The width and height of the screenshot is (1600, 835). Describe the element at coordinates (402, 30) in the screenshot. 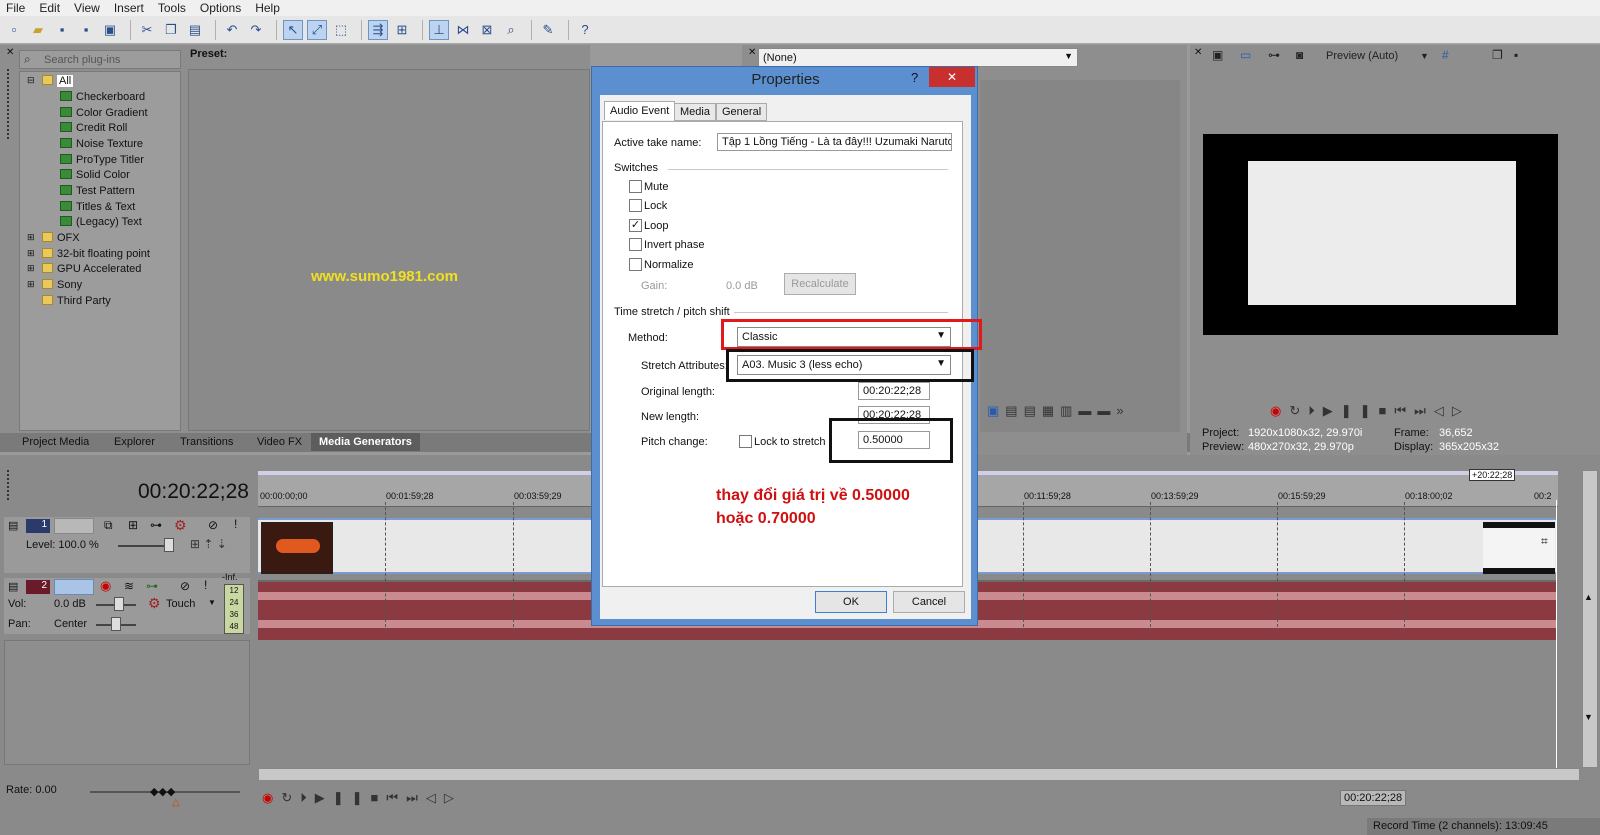

I see `lock-envelopes-icon: ⊞` at that location.